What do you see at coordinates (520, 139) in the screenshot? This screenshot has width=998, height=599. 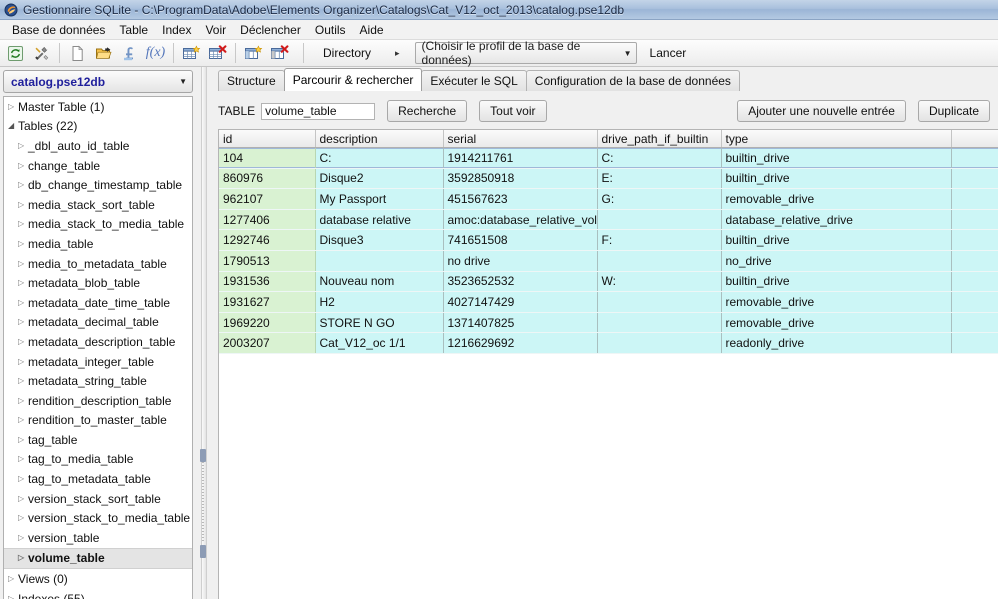 I see `column-header-serial: serial` at bounding box center [520, 139].